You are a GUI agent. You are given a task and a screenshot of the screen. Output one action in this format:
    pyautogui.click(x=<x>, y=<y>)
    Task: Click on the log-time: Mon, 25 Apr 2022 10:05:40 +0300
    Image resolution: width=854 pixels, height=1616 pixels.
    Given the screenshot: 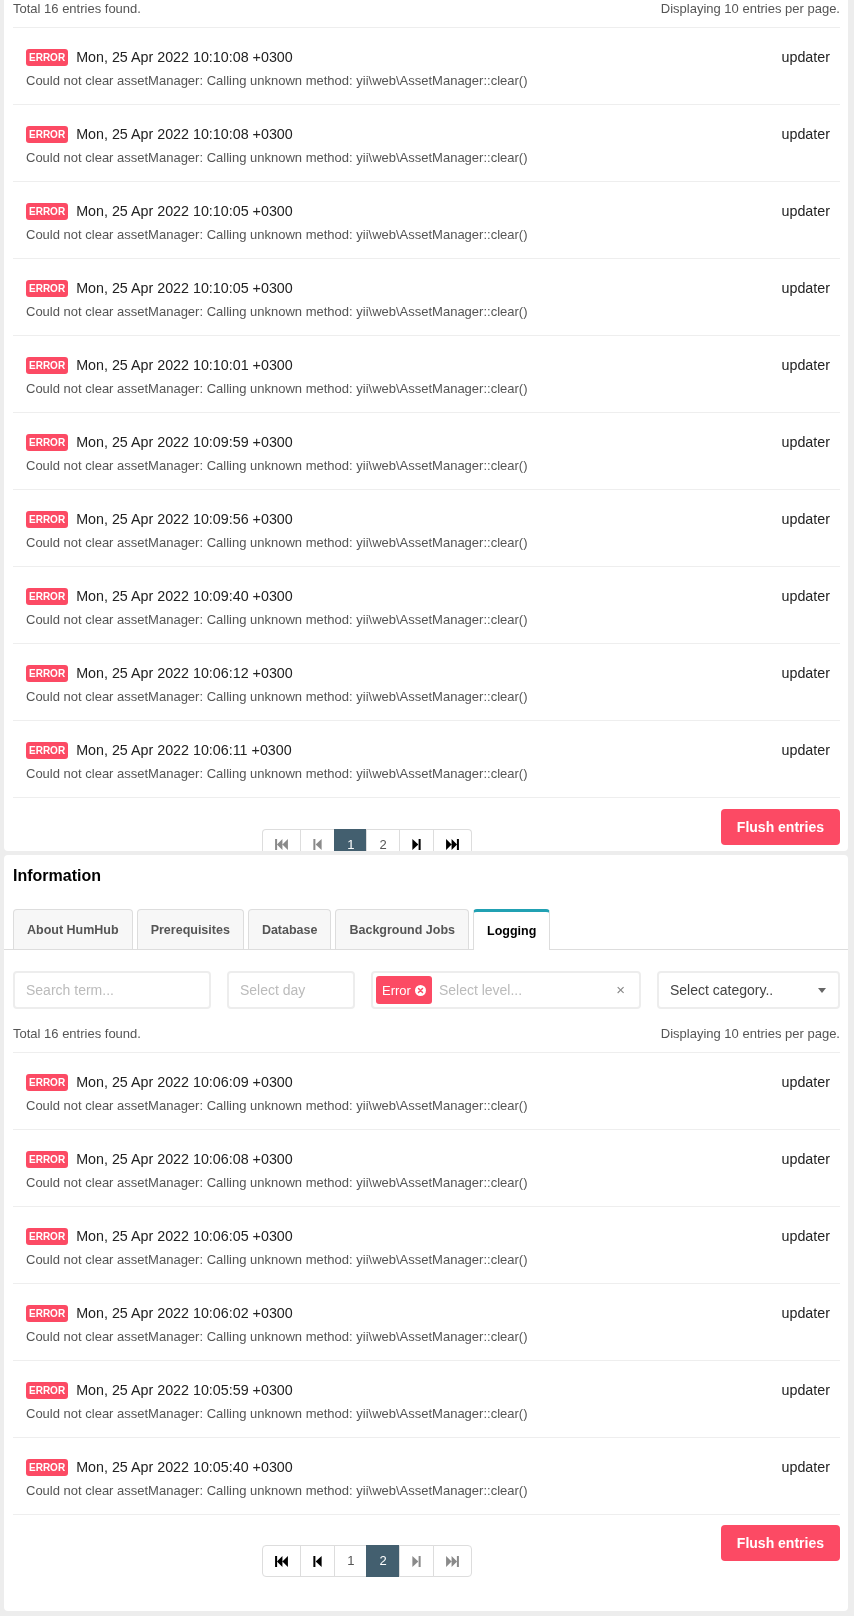 What is the action you would take?
    pyautogui.click(x=184, y=1467)
    